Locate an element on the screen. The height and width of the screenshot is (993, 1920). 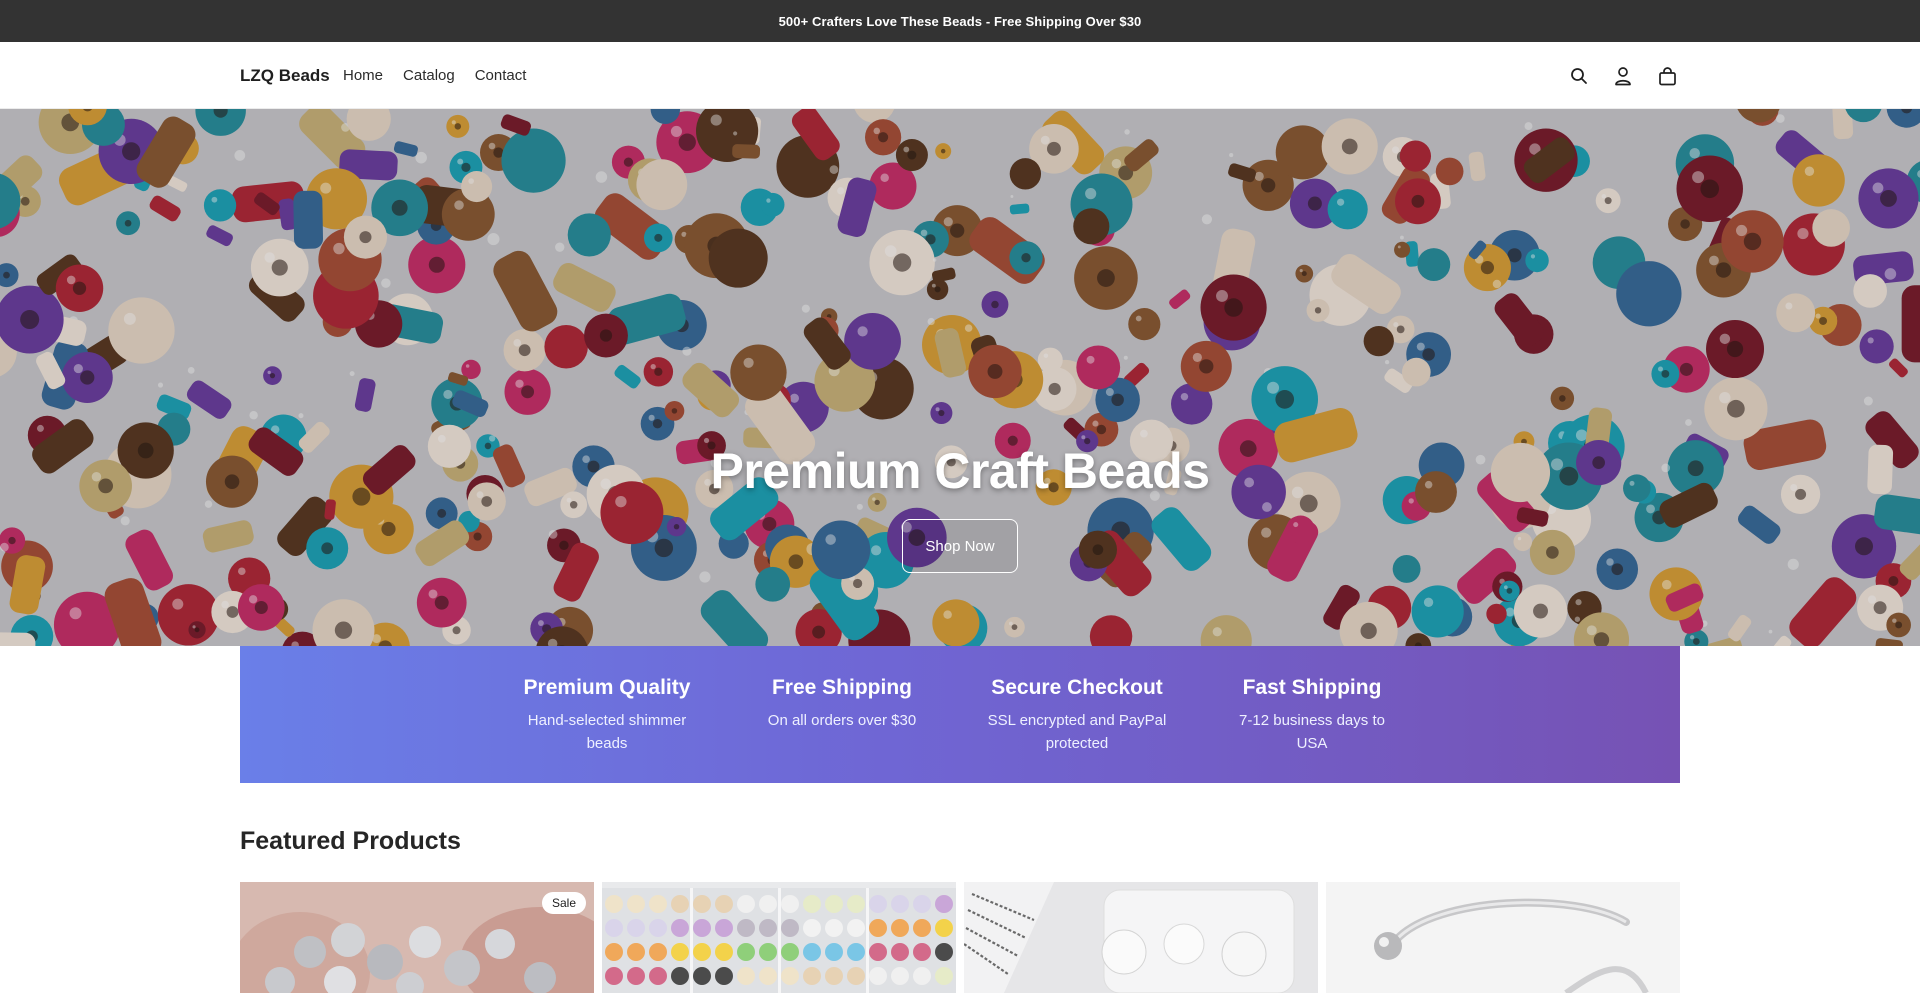
featured-products-title: Featured Products is located at coordinates (350, 841).